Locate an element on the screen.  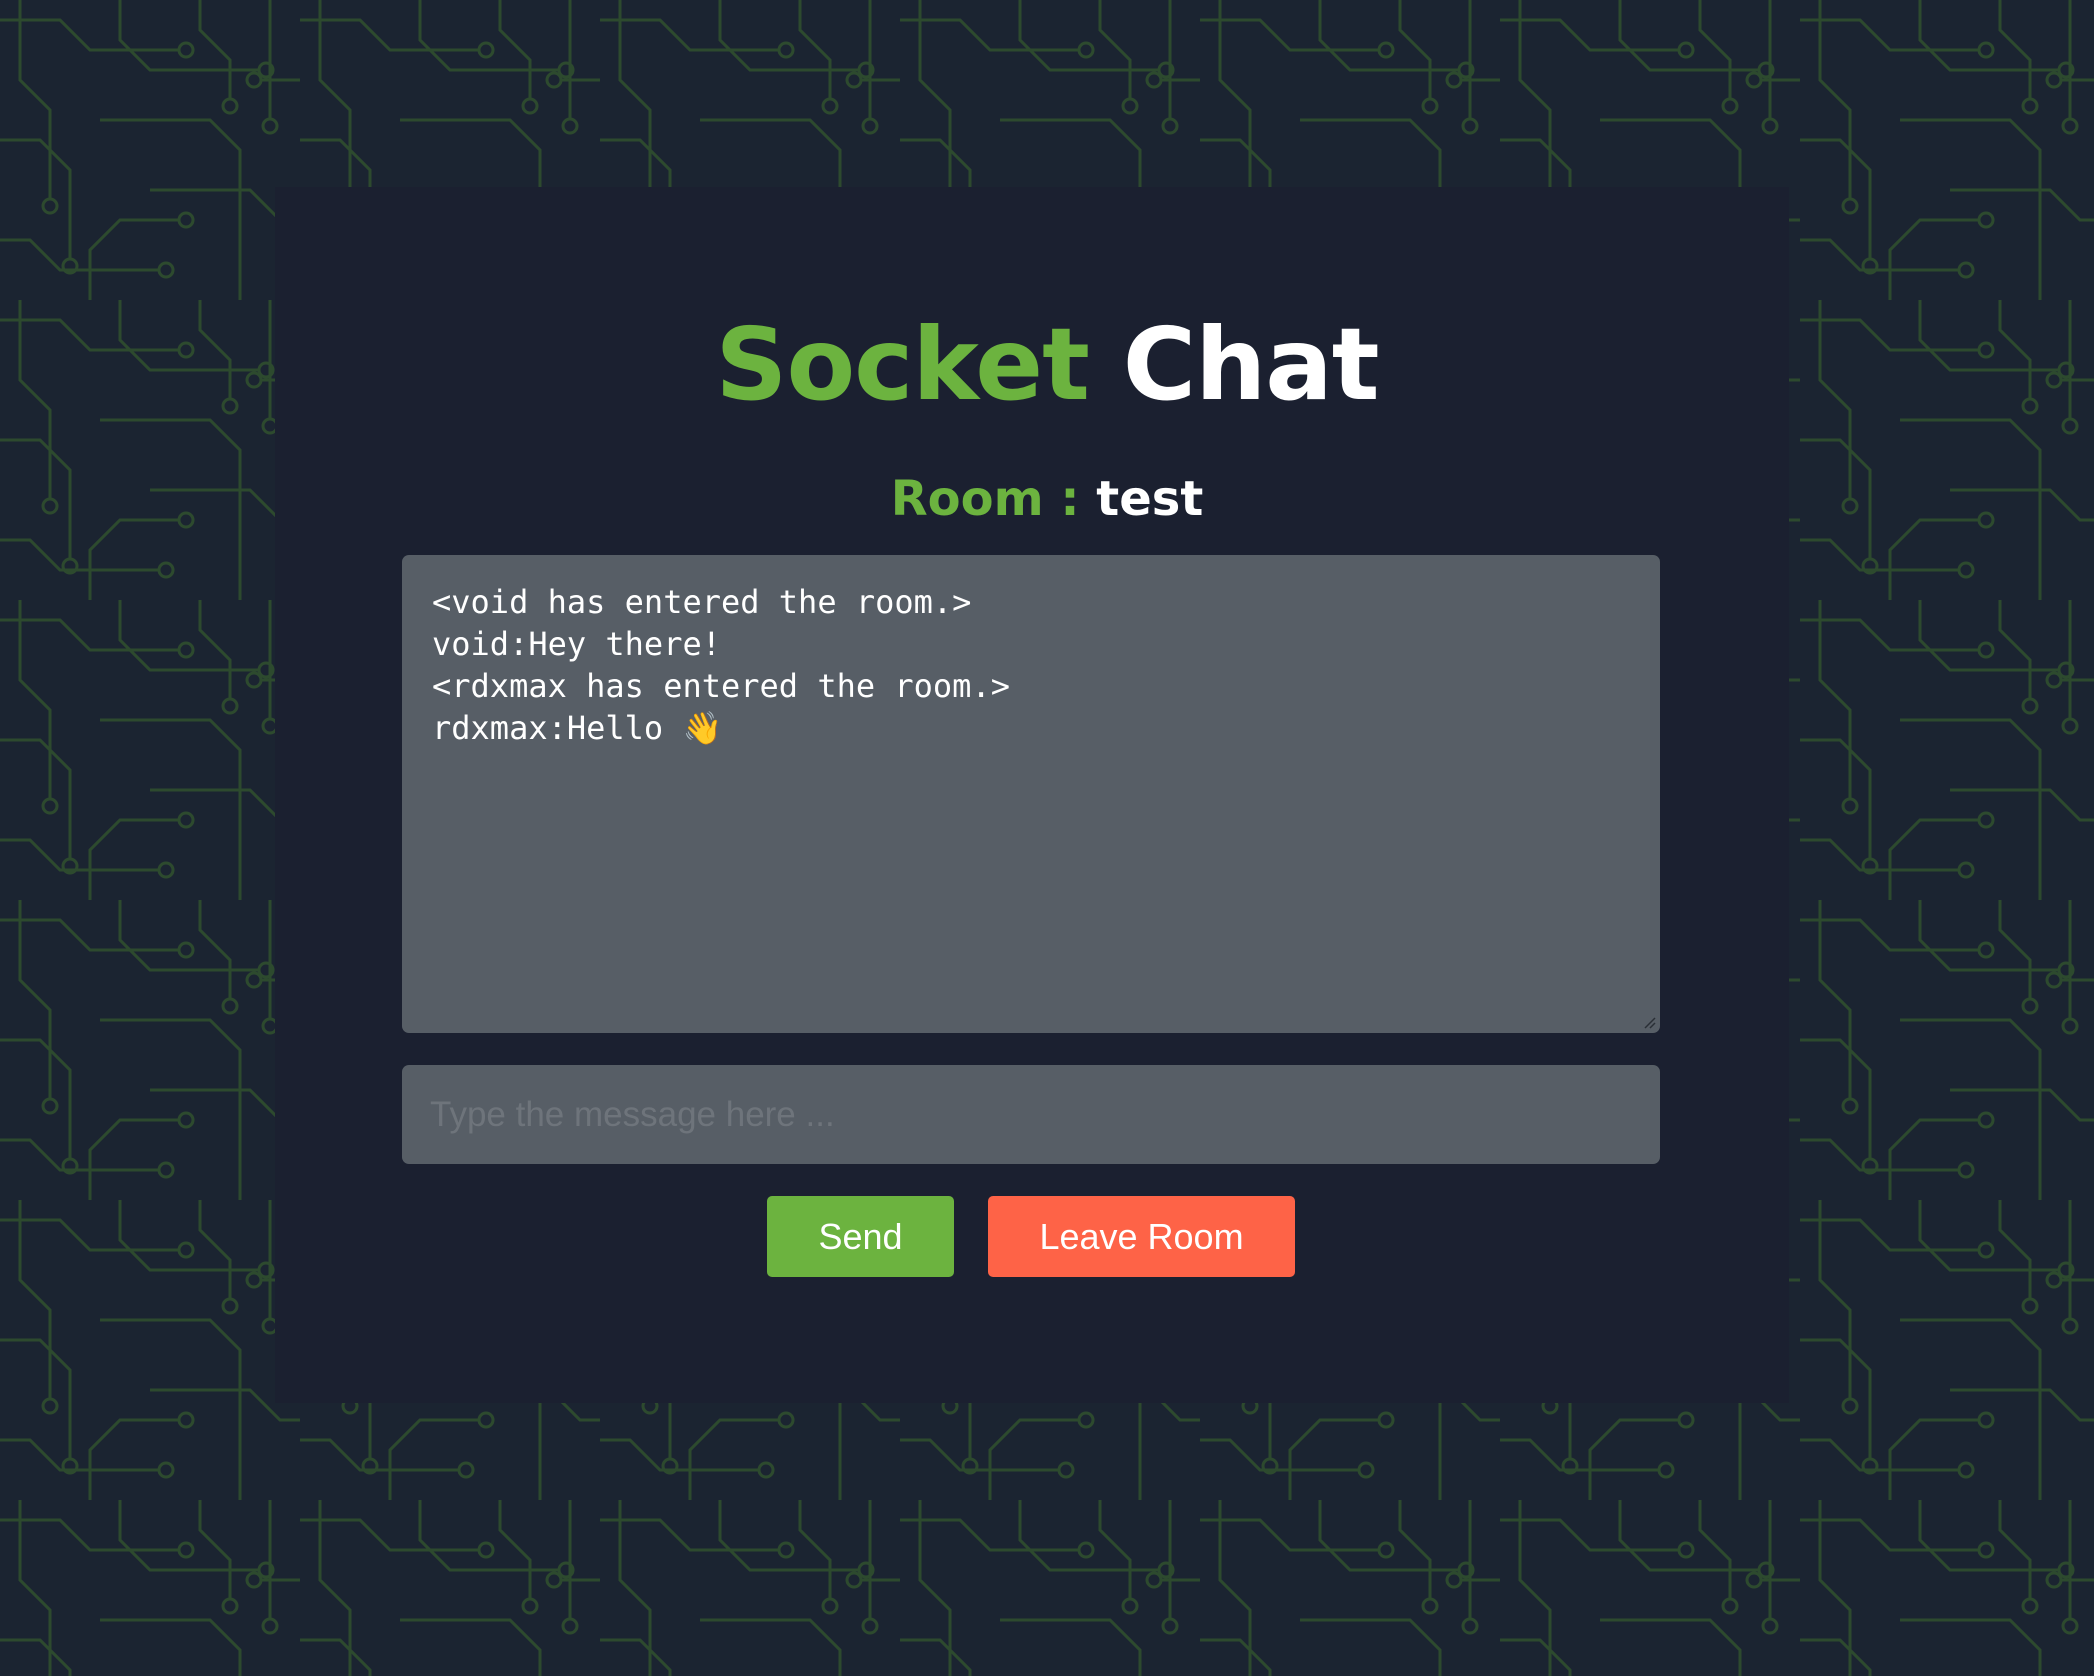
app-title: Socket Chat is located at coordinates (1047, 365).